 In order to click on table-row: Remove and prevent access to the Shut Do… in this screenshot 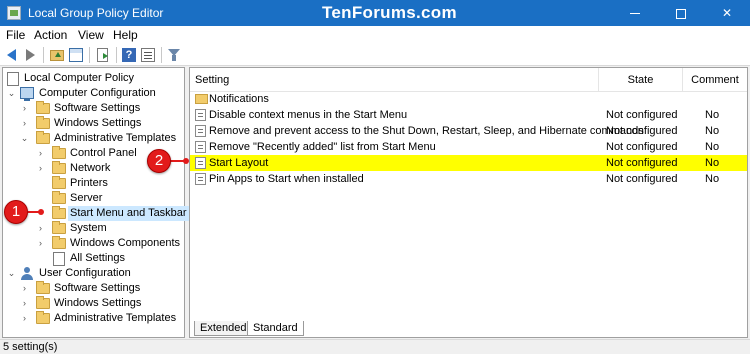, I will do `click(468, 131)`.